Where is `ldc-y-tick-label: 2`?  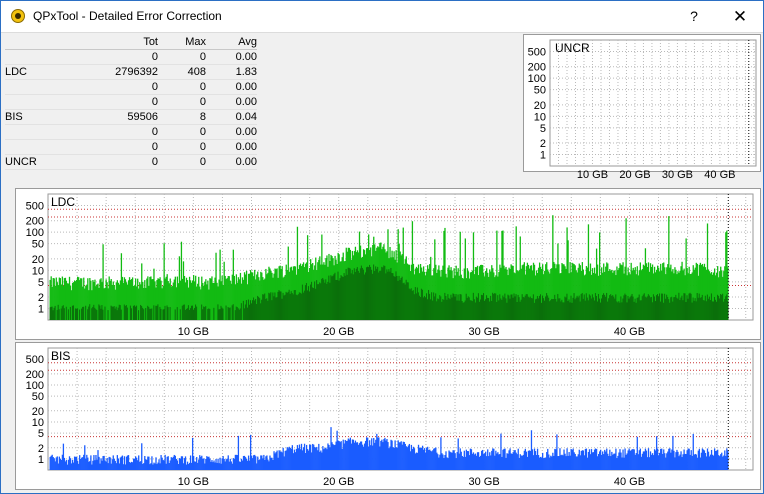
ldc-y-tick-label: 2 is located at coordinates (41, 298).